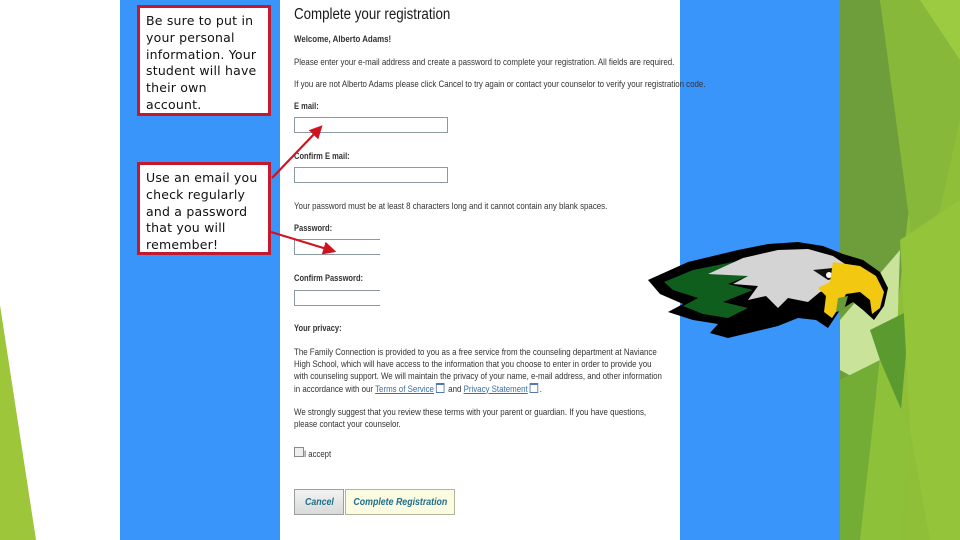 The image size is (960, 540). What do you see at coordinates (329, 278) in the screenshot?
I see `confirm-password-label: Confirm Password:` at bounding box center [329, 278].